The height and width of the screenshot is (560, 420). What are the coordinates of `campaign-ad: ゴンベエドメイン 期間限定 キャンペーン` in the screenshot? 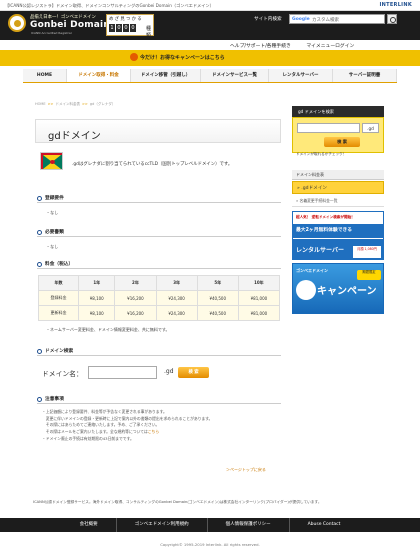 It's located at (338, 288).